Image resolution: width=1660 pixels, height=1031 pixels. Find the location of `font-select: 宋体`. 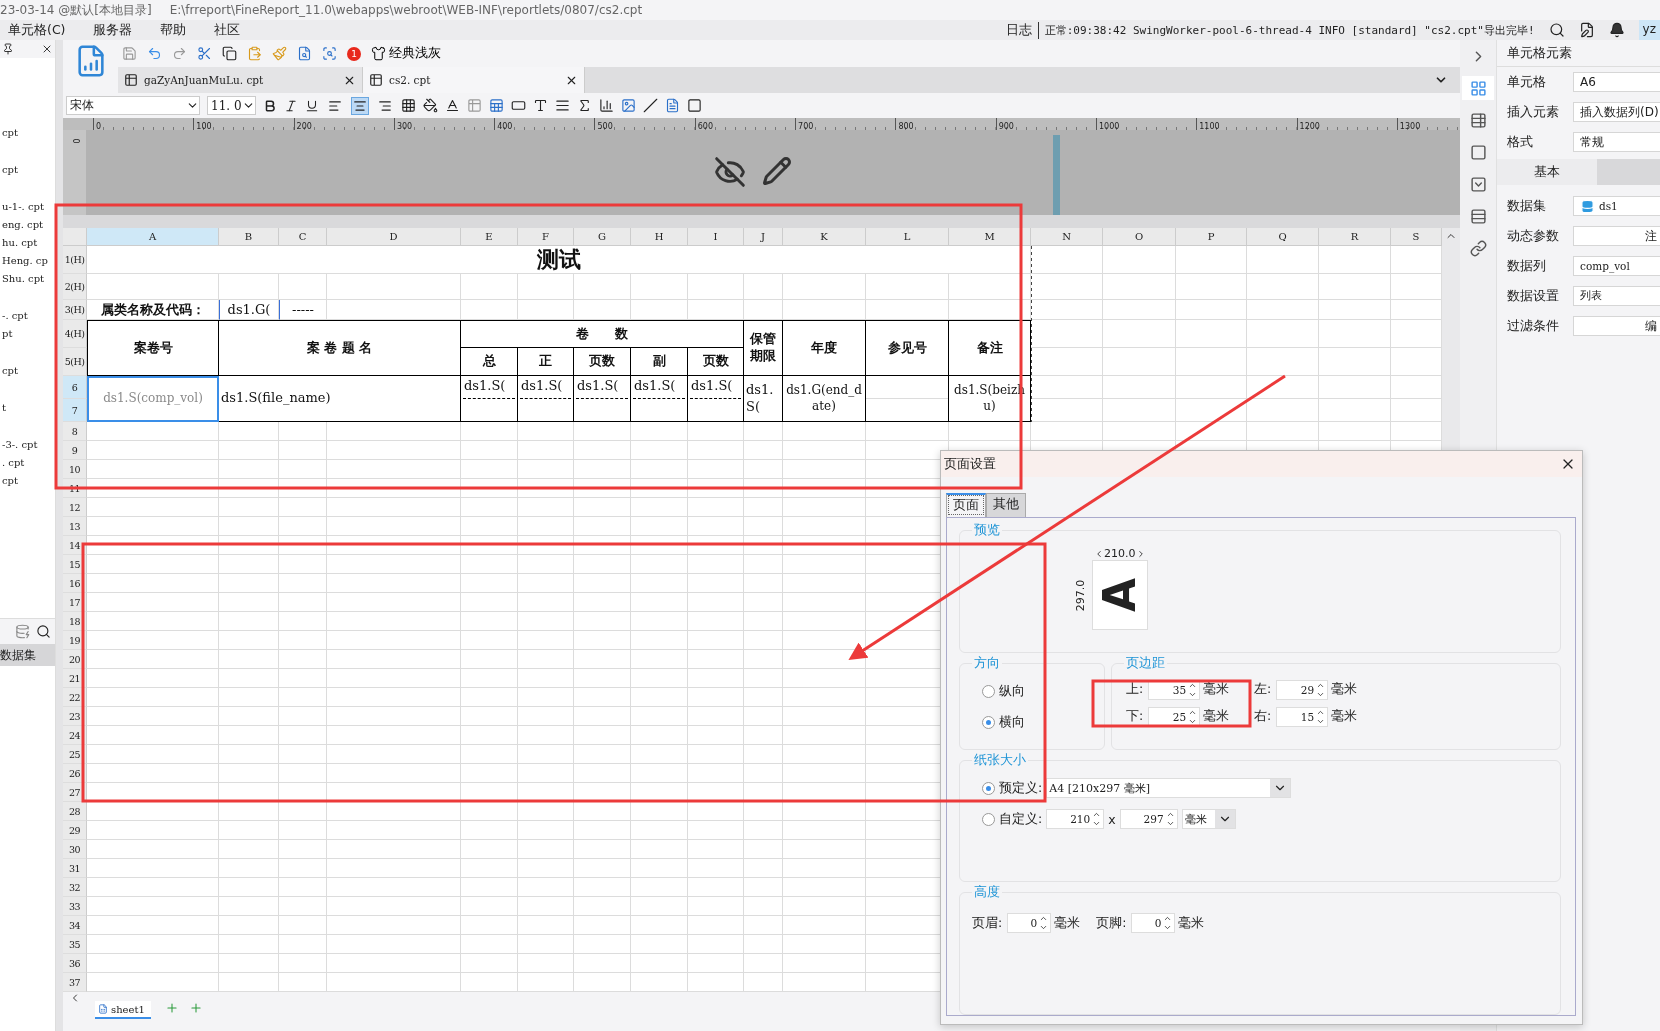

font-select: 宋体 is located at coordinates (133, 105).